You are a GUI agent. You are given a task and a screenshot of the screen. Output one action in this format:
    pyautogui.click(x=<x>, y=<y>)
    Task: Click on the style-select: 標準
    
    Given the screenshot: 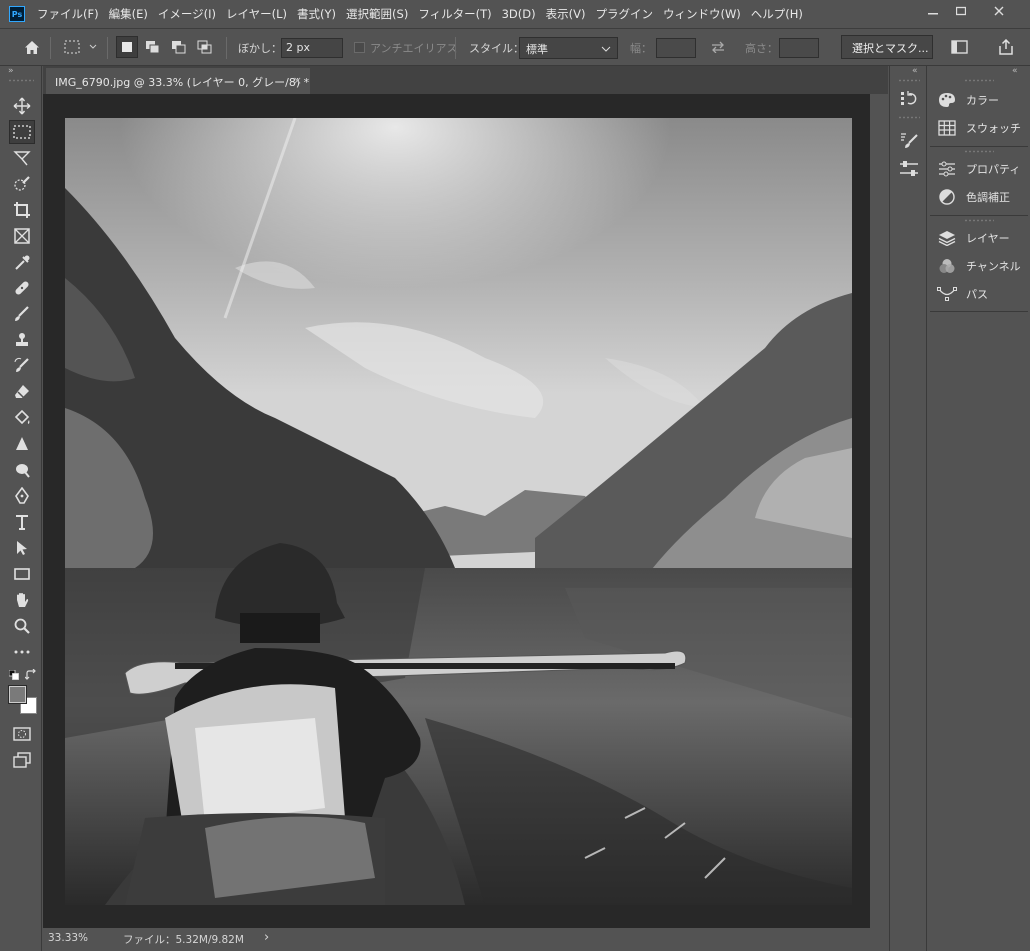 What is the action you would take?
    pyautogui.click(x=568, y=48)
    